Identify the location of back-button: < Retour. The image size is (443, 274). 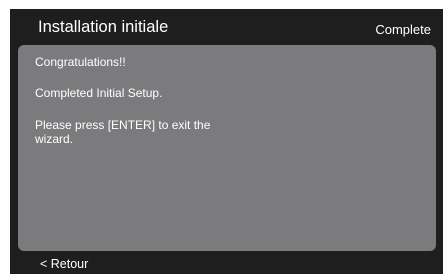
(64, 264).